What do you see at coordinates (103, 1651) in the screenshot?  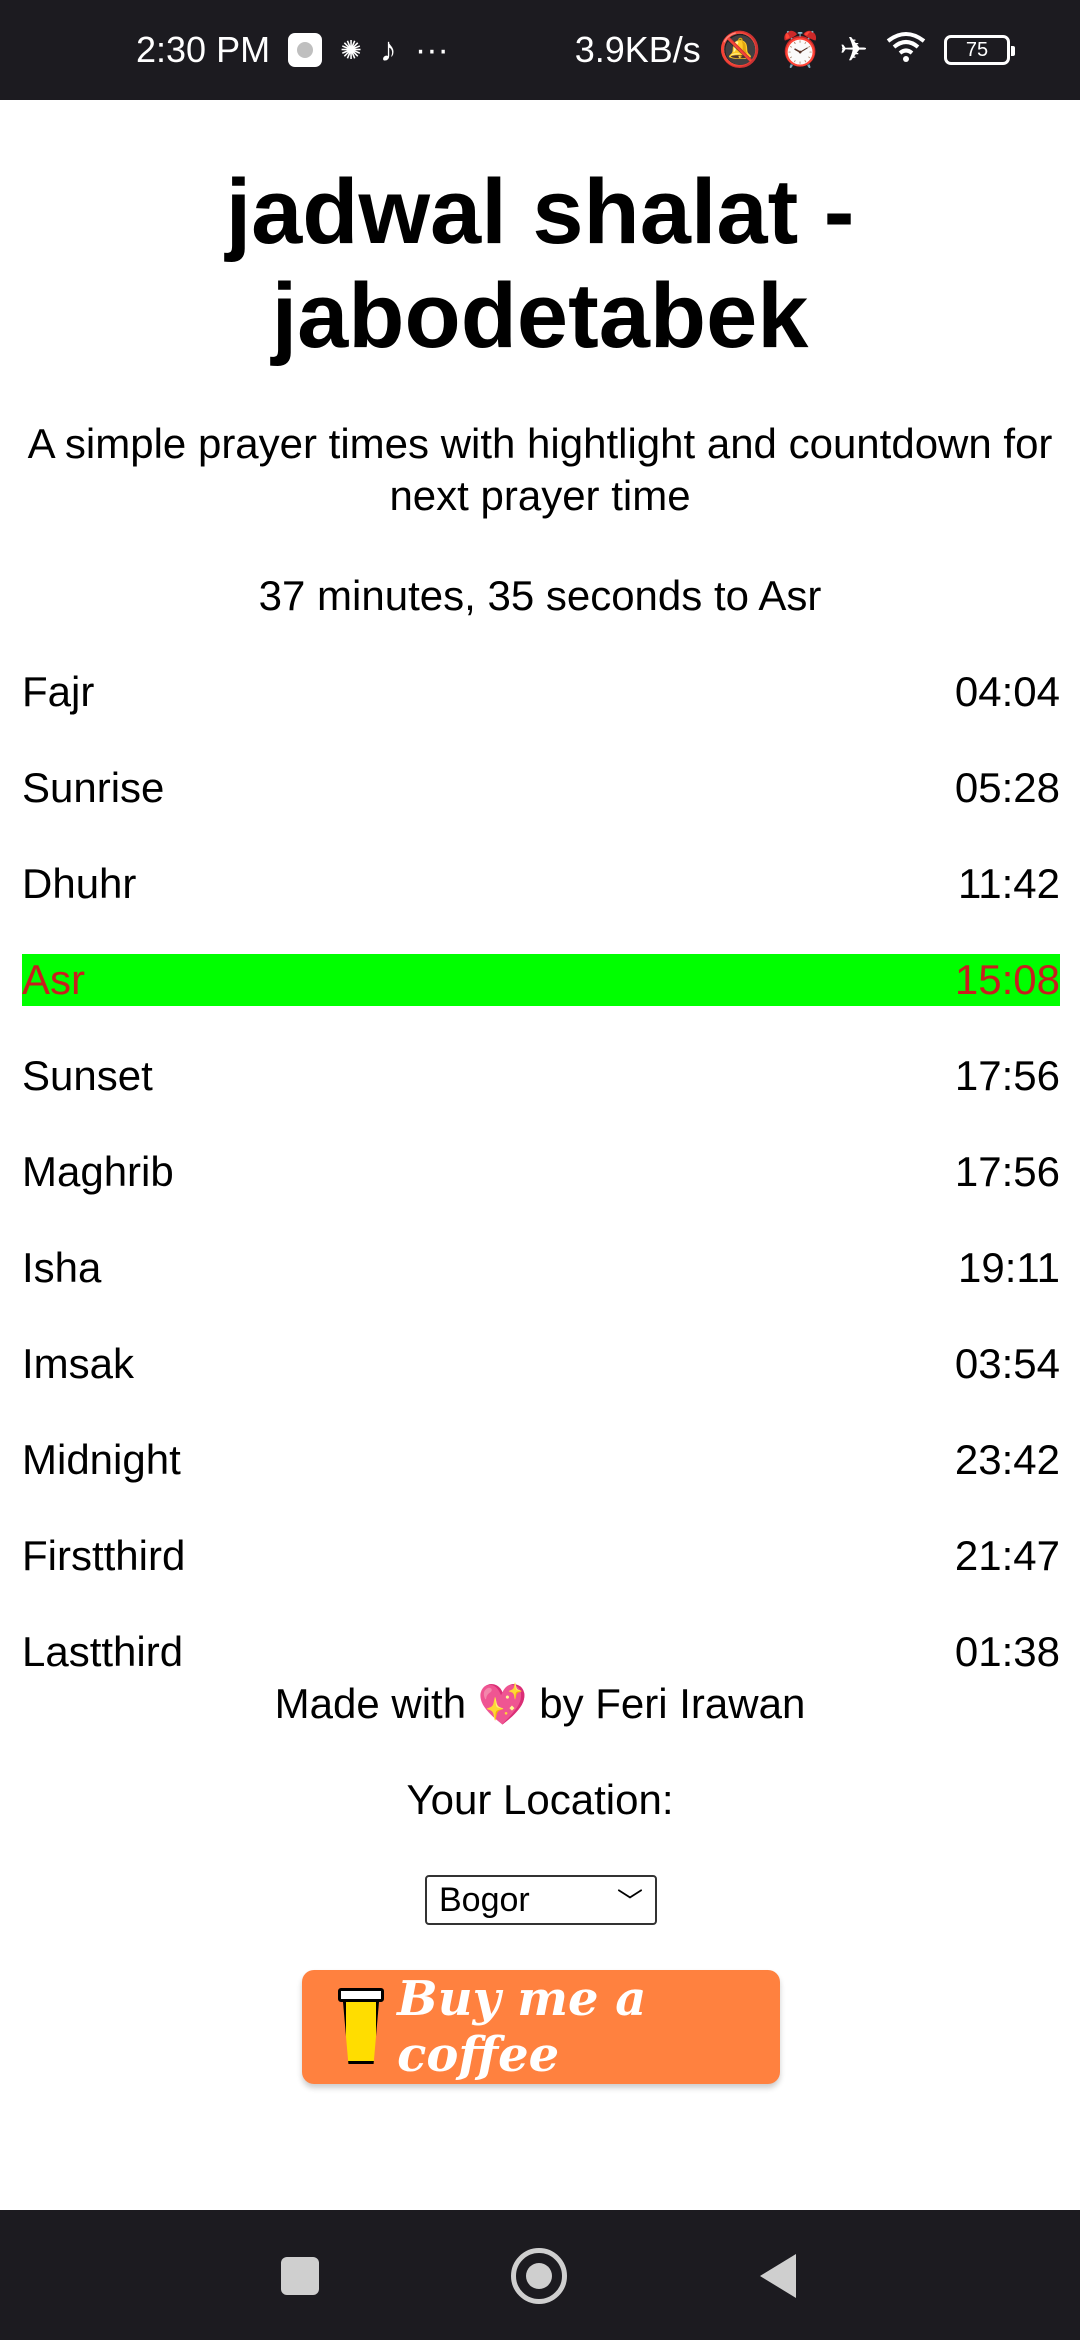 I see `prayer-name: Lastthird` at bounding box center [103, 1651].